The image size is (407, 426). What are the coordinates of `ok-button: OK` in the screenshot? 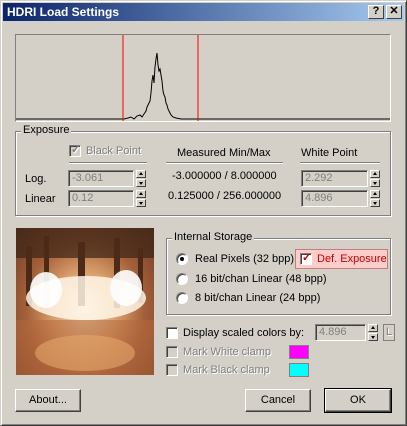 It's located at (358, 400).